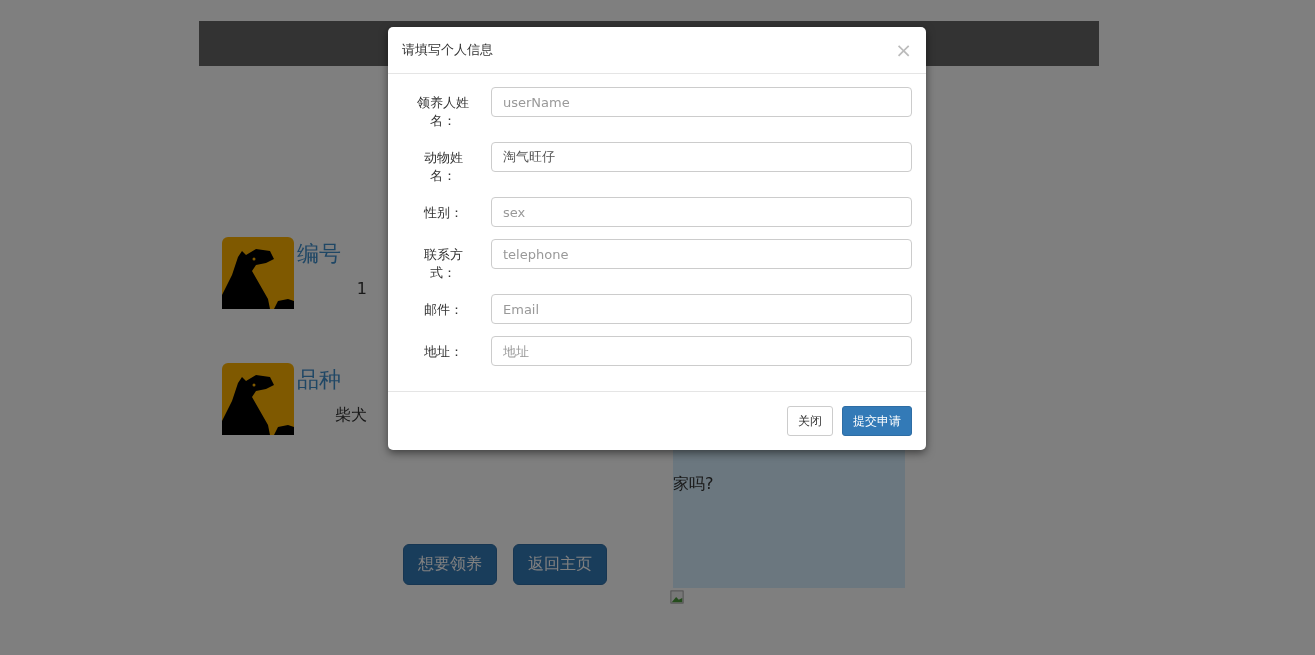 This screenshot has width=1315, height=655. What do you see at coordinates (319, 254) in the screenshot?
I see `detail-title: 编号` at bounding box center [319, 254].